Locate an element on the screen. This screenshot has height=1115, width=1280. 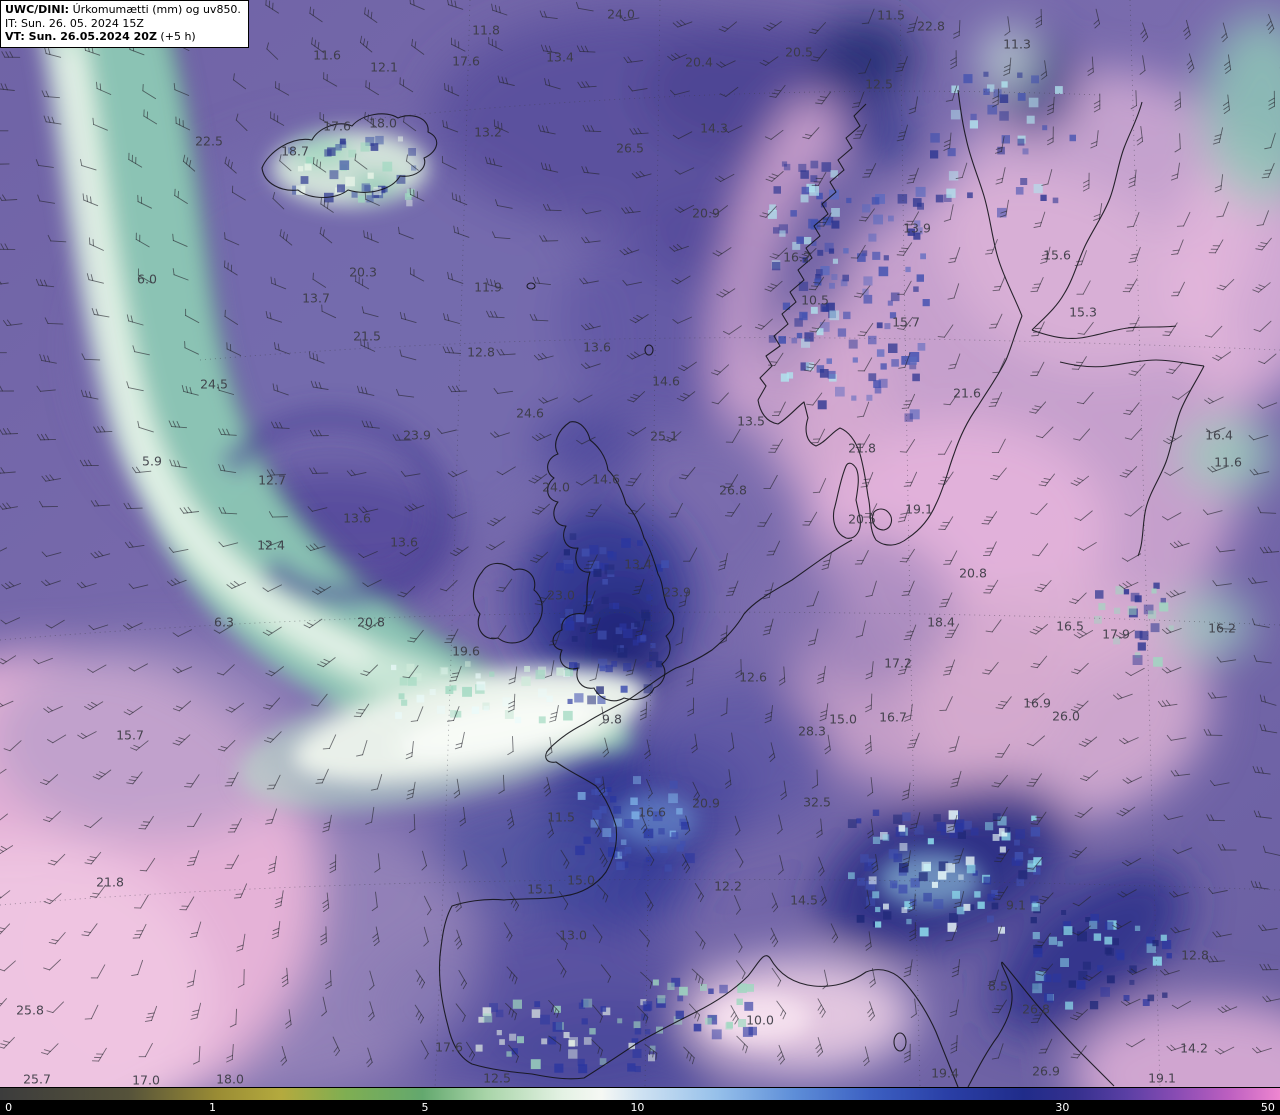
valid-time: VT: Sun. 26.05.2024 20Z (+5 h) is located at coordinates (123, 37).